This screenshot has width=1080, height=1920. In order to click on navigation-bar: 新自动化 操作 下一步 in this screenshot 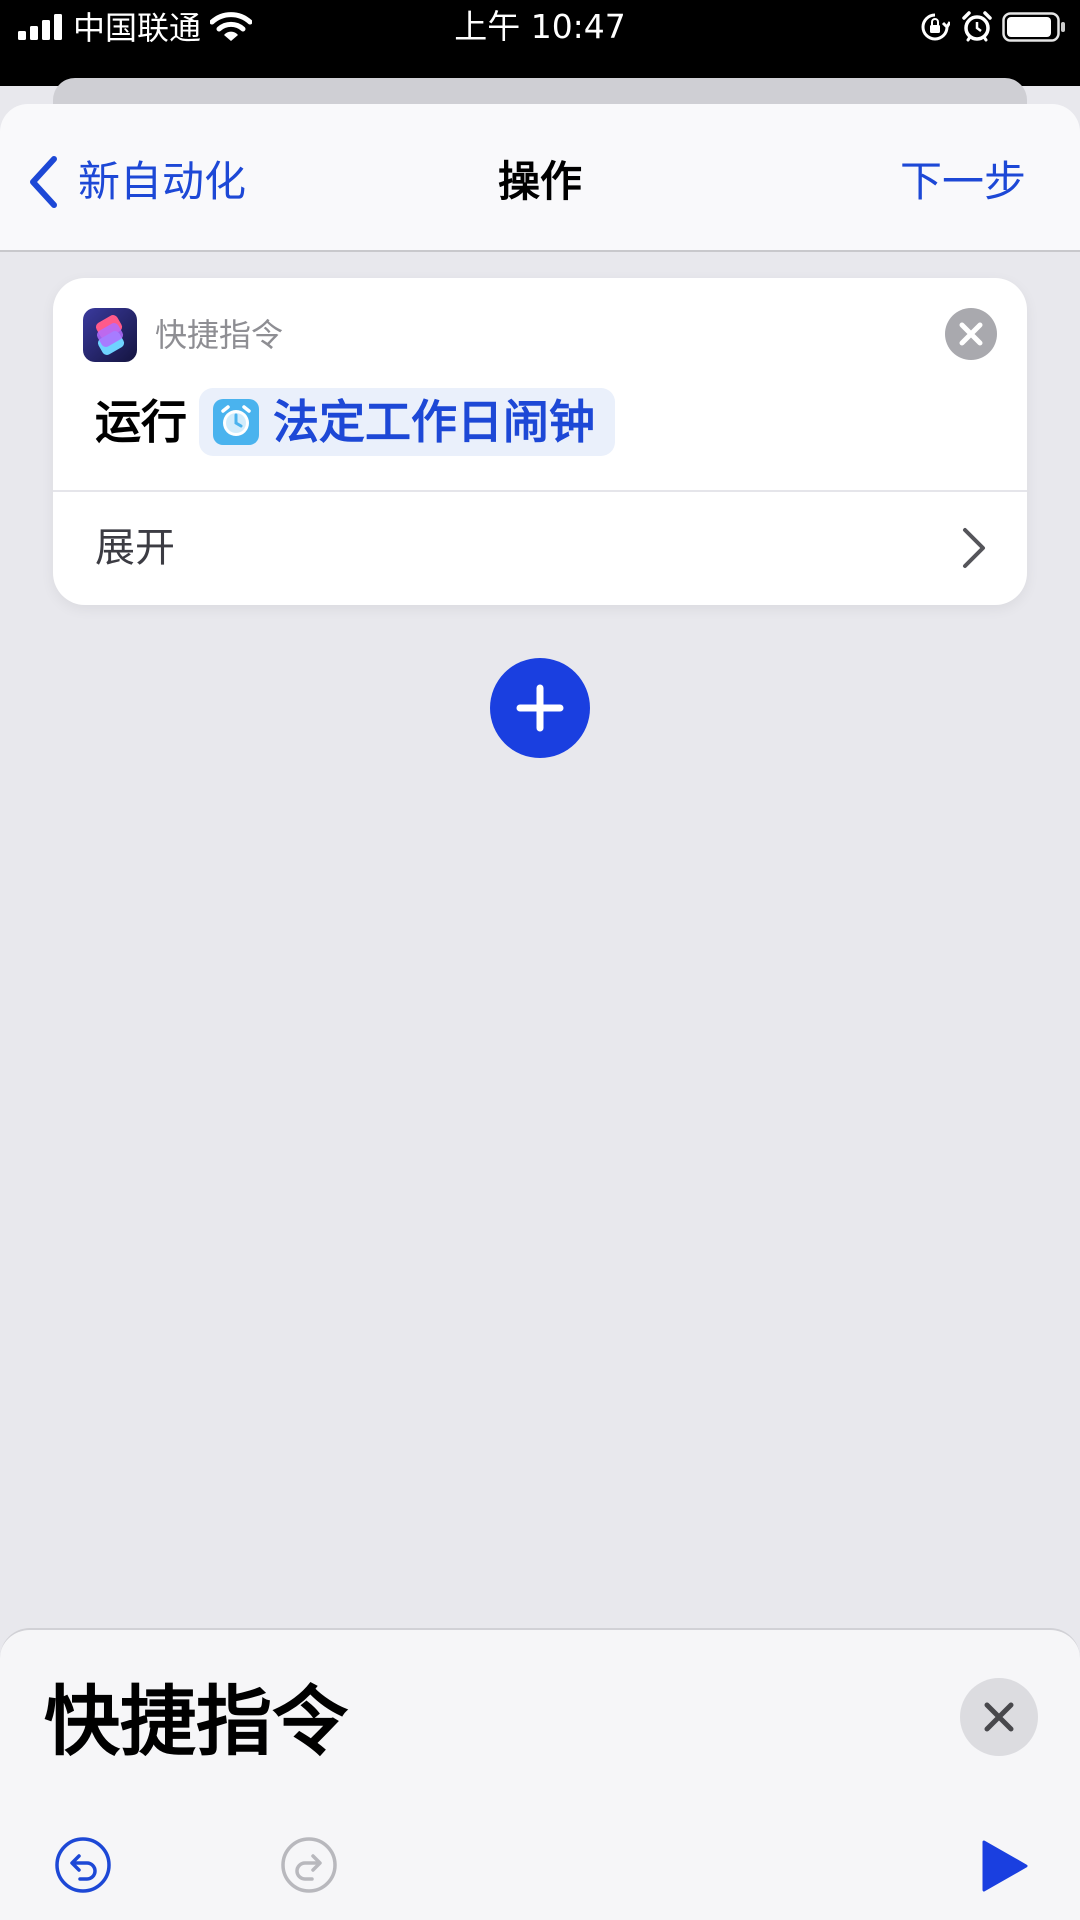, I will do `click(540, 178)`.